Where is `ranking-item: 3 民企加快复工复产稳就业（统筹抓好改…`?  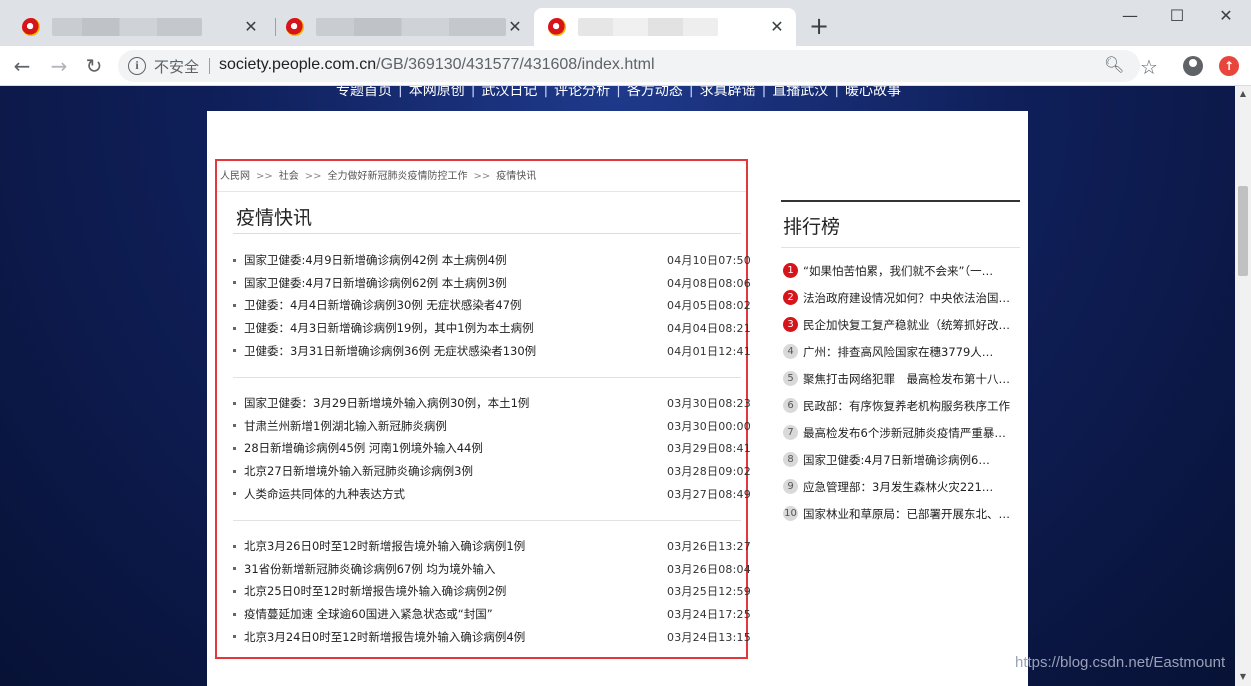
ranking-item: 3 民企加快复工复产稳就业（统筹抓好改… is located at coordinates (900, 324).